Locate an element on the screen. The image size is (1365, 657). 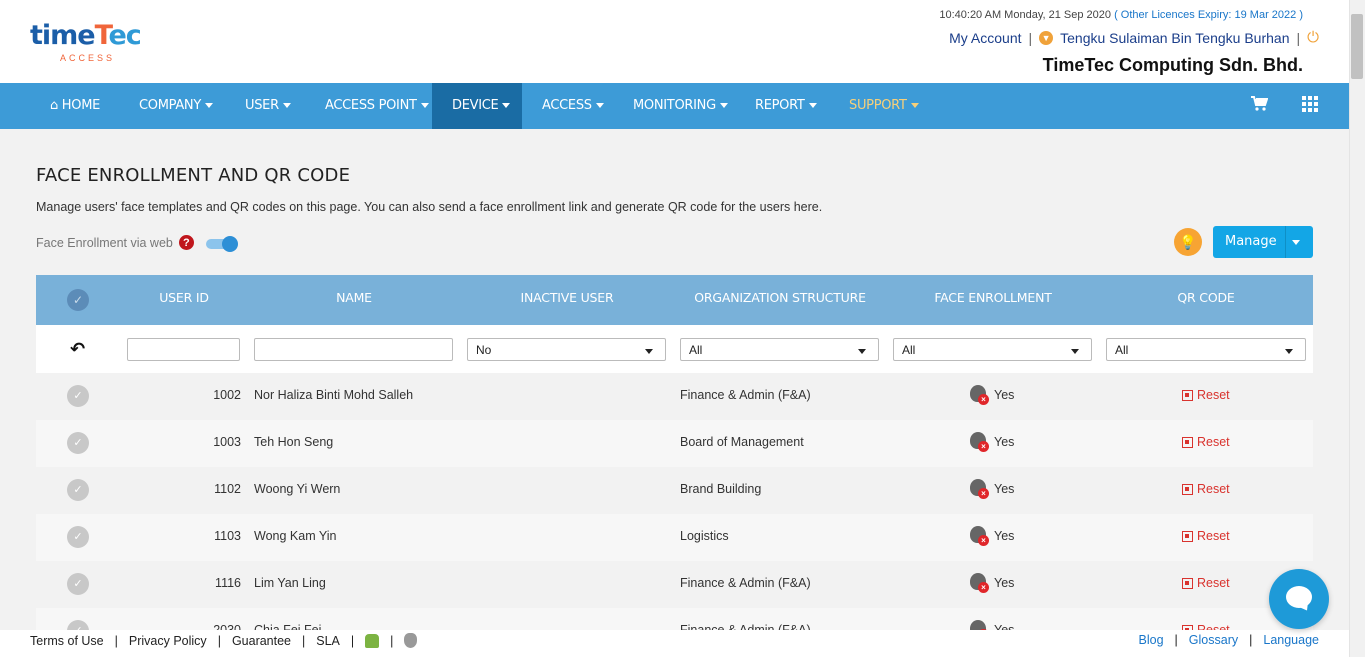
page-scrollbar is located at coordinates (1357, 328).